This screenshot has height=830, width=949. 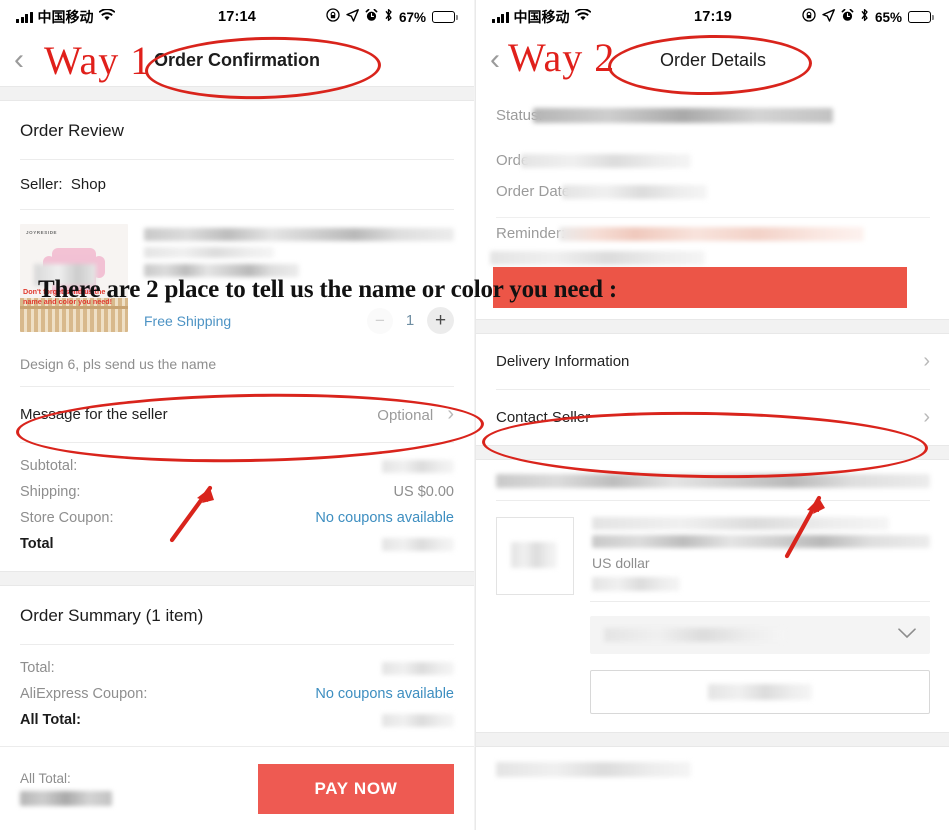 I want to click on blurred-summary-total, so click(x=418, y=668).